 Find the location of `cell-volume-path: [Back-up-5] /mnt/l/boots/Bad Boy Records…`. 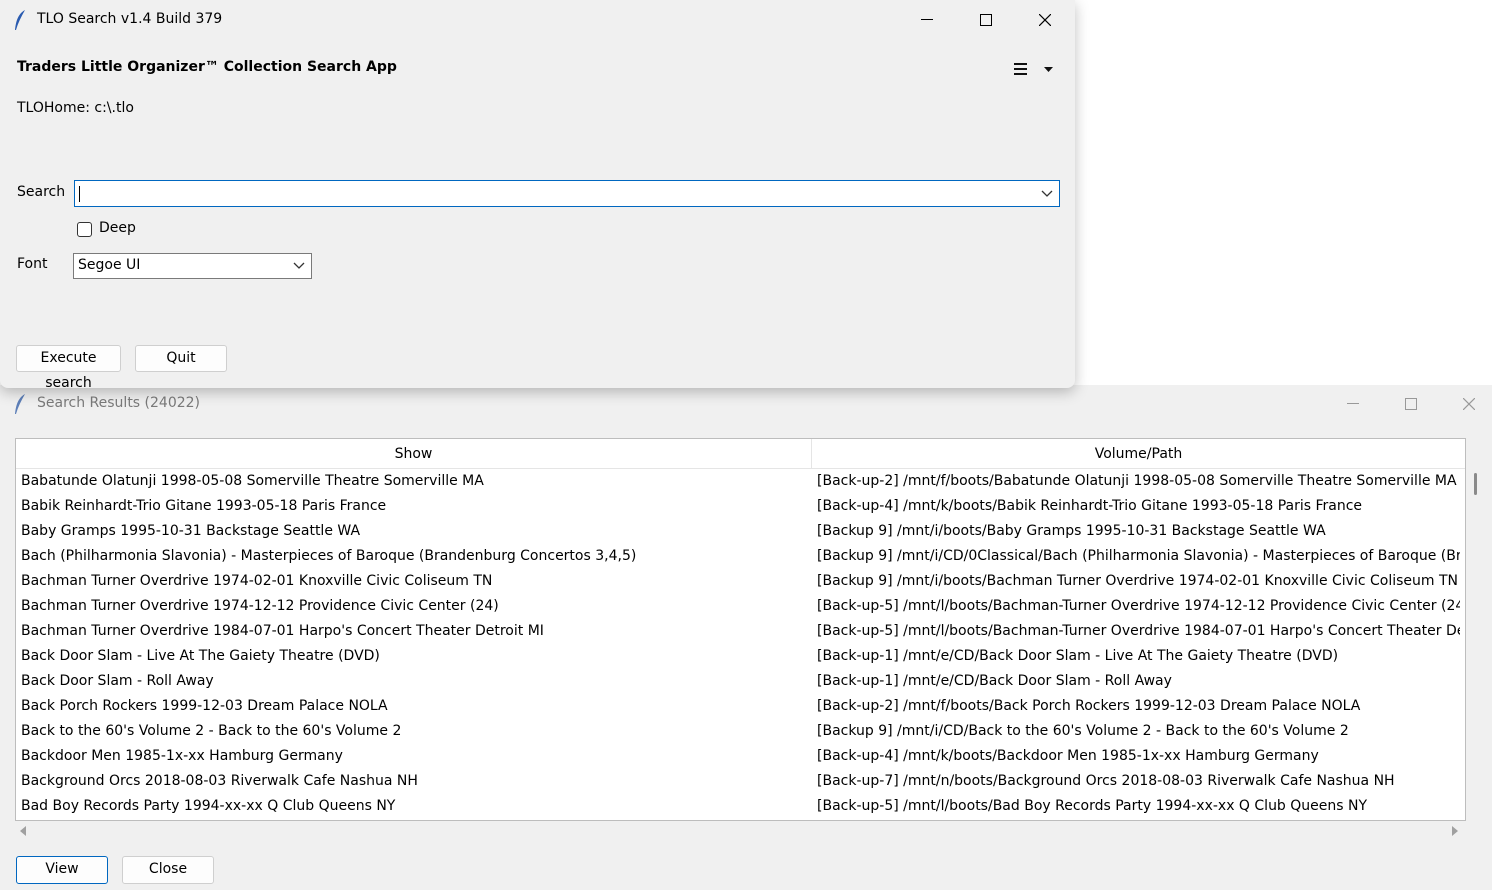

cell-volume-path: [Back-up-5] /mnt/l/boots/Bad Boy Records… is located at coordinates (1092, 806).